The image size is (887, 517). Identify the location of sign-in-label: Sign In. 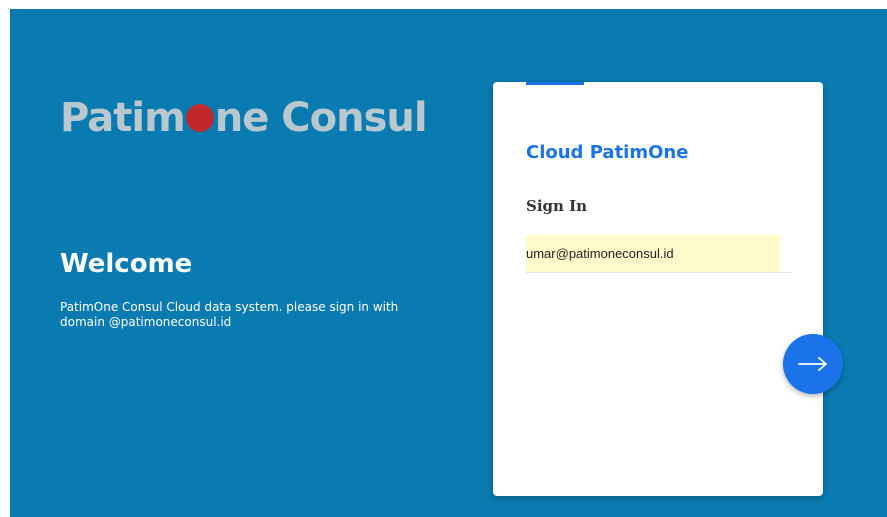
(557, 206).